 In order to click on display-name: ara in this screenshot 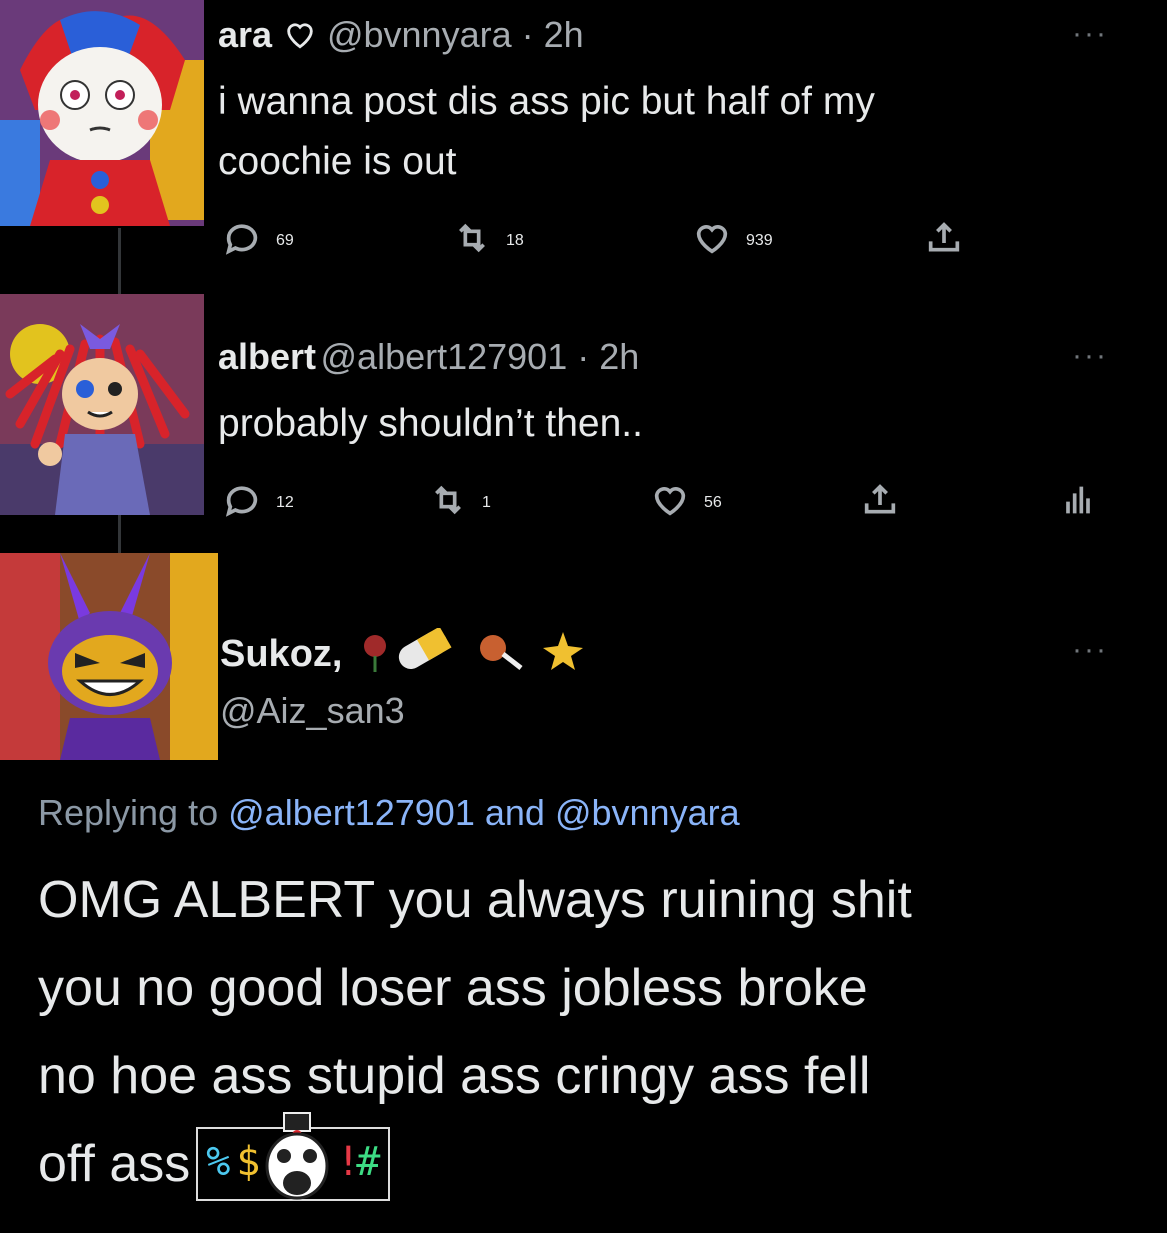, I will do `click(245, 34)`.